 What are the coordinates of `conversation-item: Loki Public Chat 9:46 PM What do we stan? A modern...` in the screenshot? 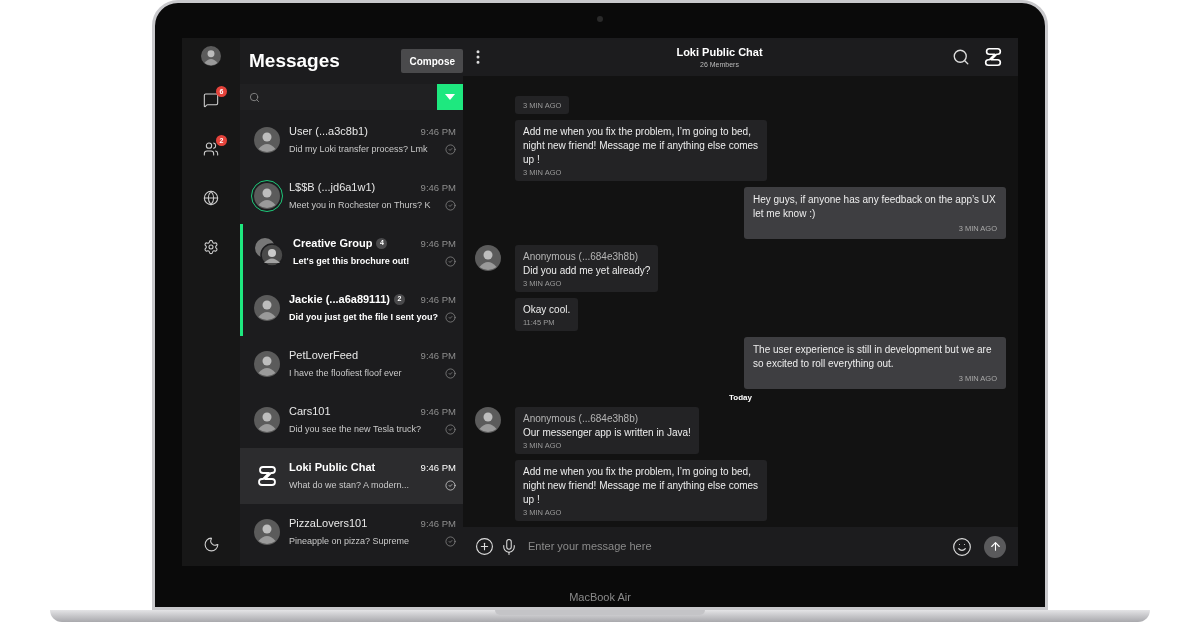 It's located at (351, 476).